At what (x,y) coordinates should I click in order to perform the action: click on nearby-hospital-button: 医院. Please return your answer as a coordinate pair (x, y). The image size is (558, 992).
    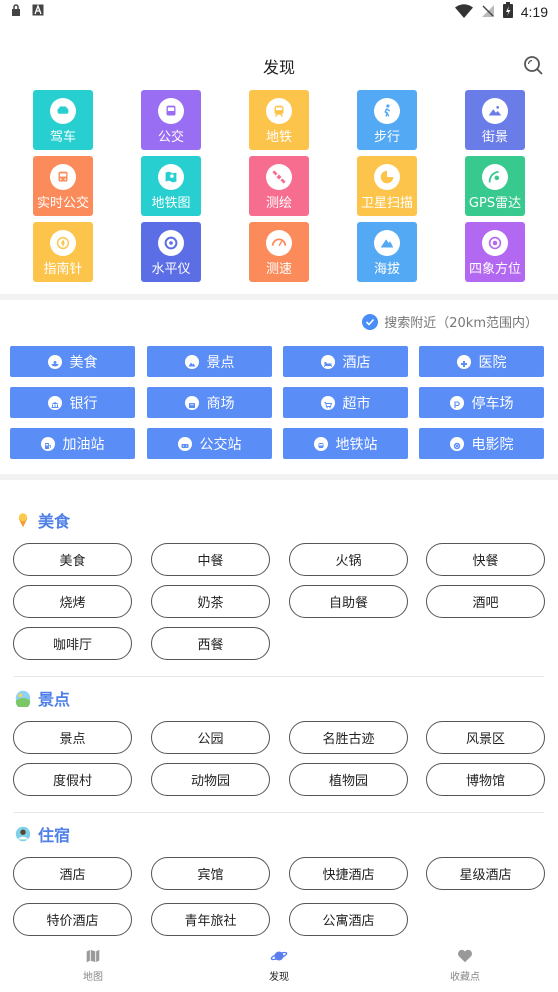
    Looking at the image, I should click on (481, 361).